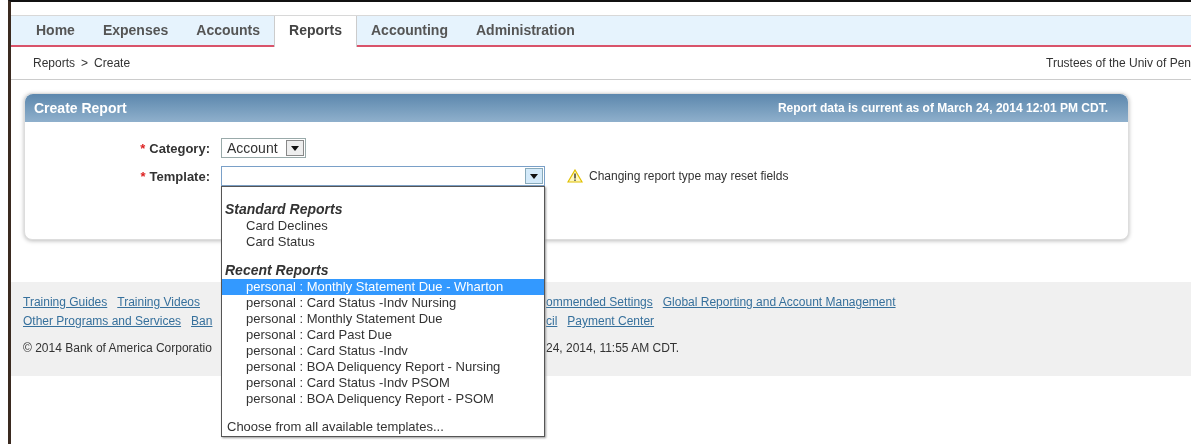 The height and width of the screenshot is (444, 1191). I want to click on template-select, so click(383, 176).